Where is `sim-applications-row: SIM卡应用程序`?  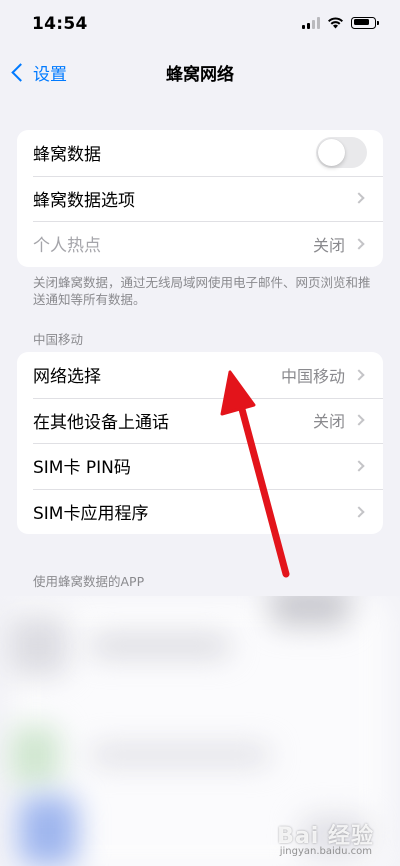 sim-applications-row: SIM卡应用程序 is located at coordinates (200, 511).